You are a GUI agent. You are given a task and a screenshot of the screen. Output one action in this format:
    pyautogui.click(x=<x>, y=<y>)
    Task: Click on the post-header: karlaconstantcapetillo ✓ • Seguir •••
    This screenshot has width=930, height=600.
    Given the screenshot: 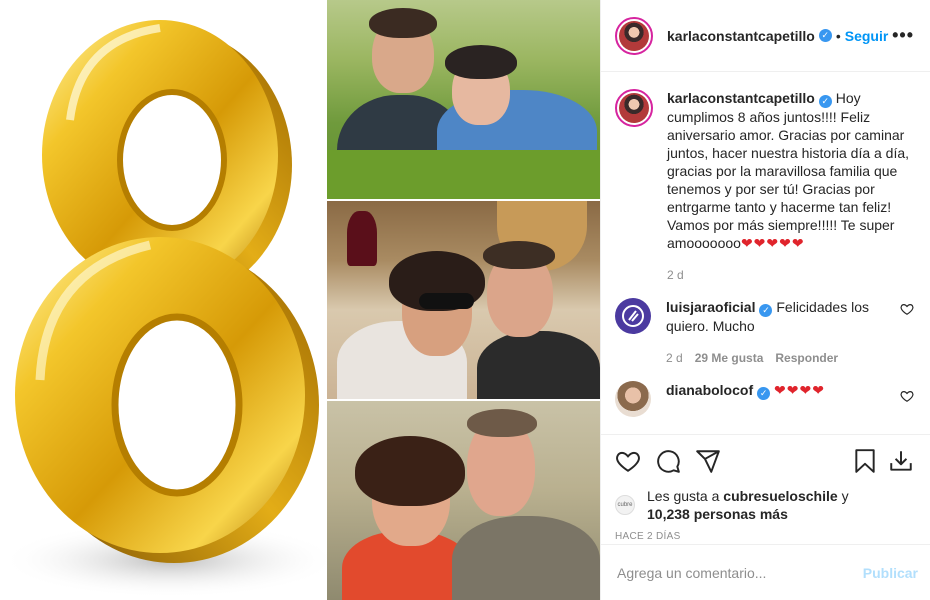 What is the action you would take?
    pyautogui.click(x=765, y=36)
    